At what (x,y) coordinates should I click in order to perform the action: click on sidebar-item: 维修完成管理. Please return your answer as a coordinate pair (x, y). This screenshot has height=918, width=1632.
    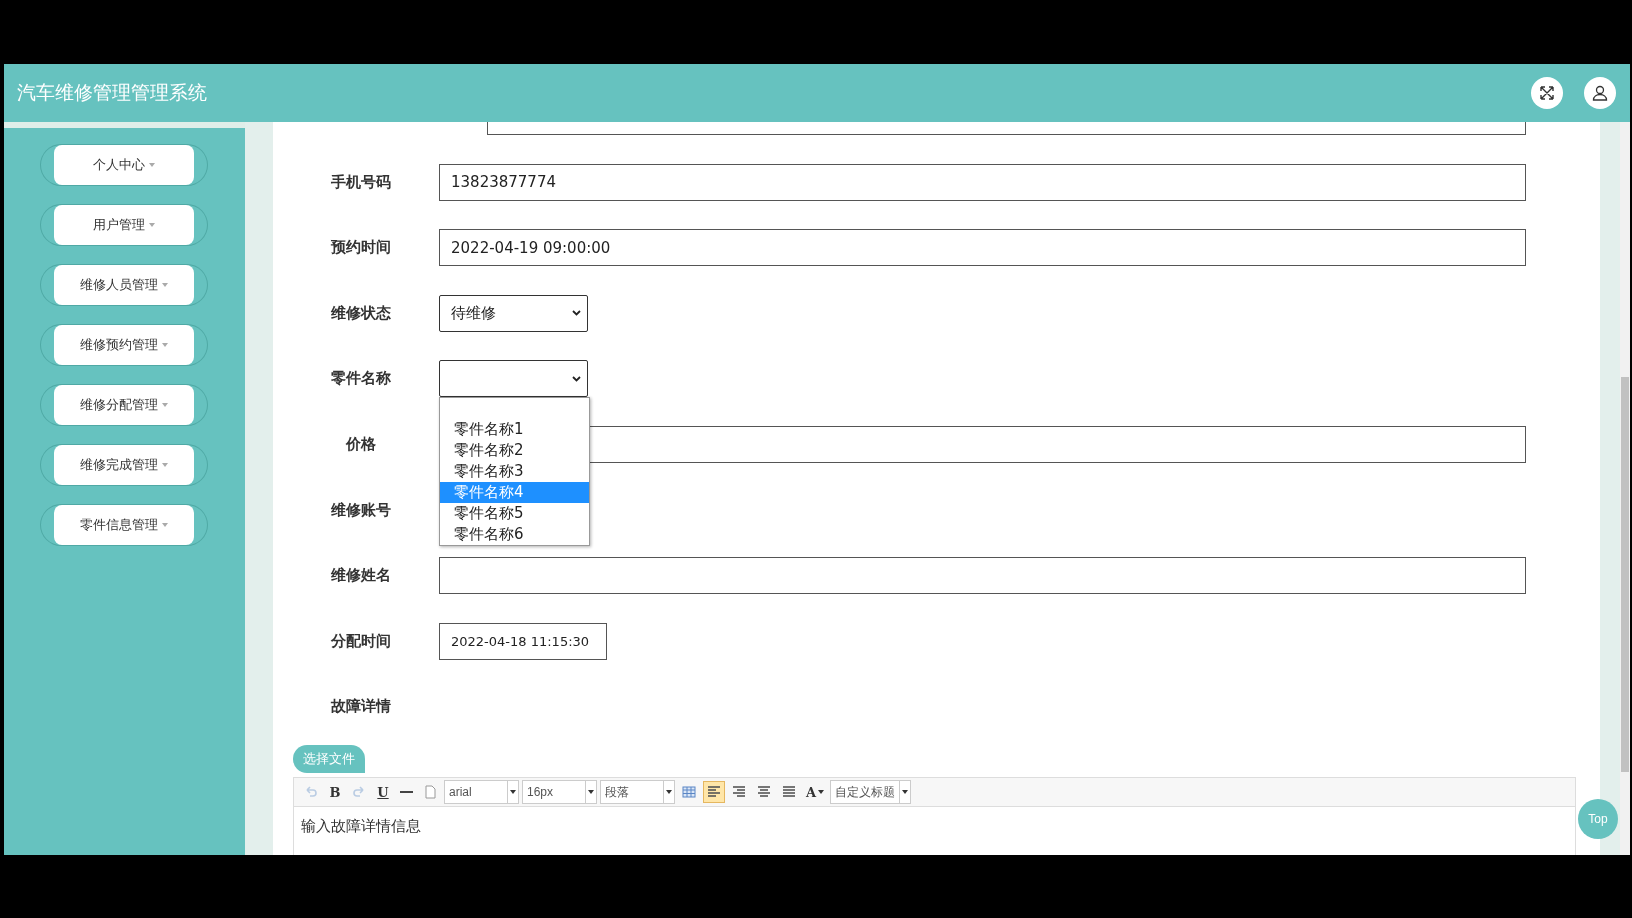
    Looking at the image, I should click on (124, 465).